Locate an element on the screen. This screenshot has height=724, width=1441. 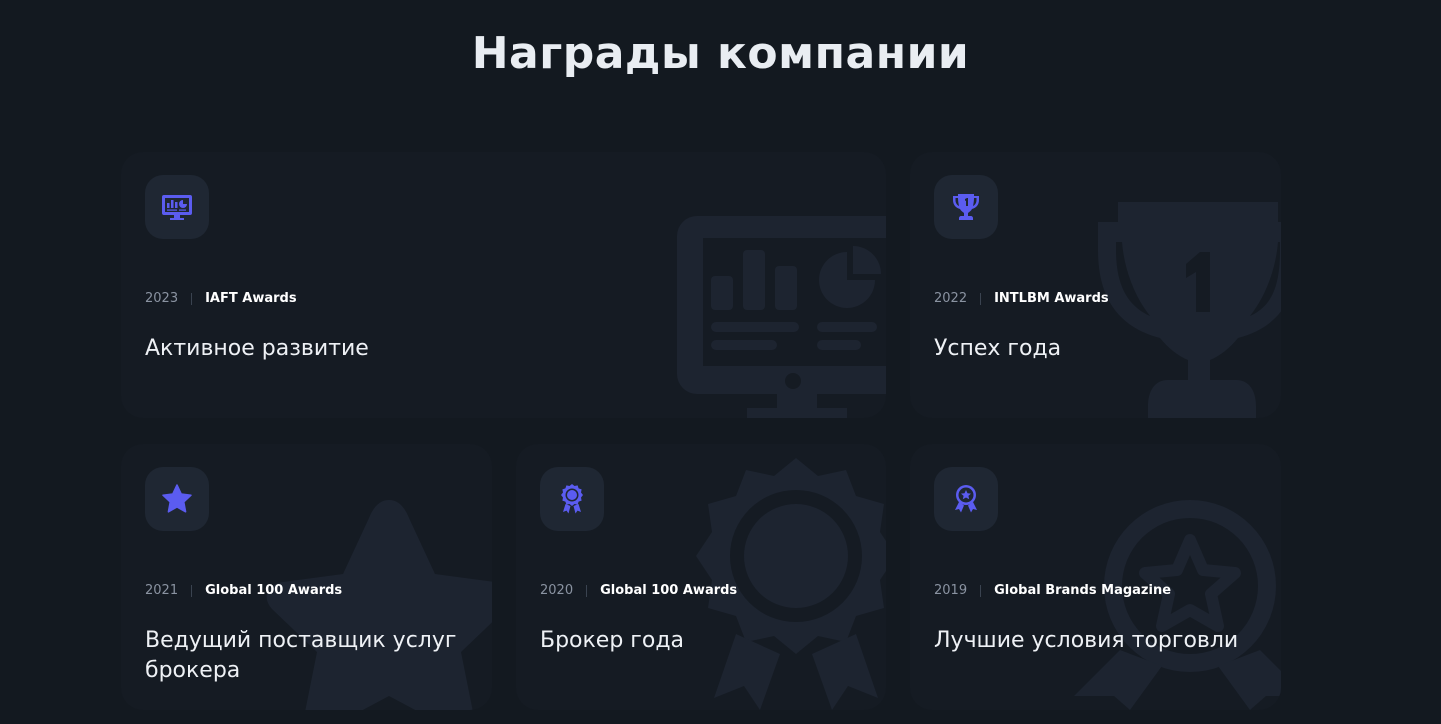
award-meta: 2019 Global Brands Magazine is located at coordinates (1052, 590).